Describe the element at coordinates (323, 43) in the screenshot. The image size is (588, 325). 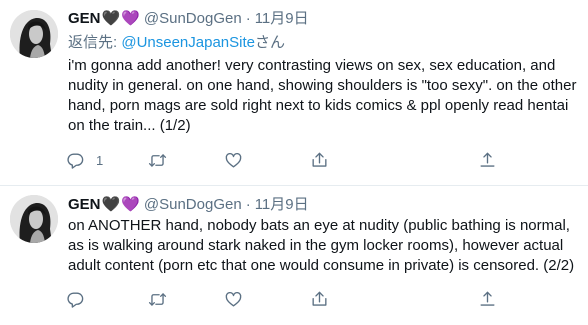
I see `replying-to: 返信先: @UnseenJapanSiteさん` at that location.